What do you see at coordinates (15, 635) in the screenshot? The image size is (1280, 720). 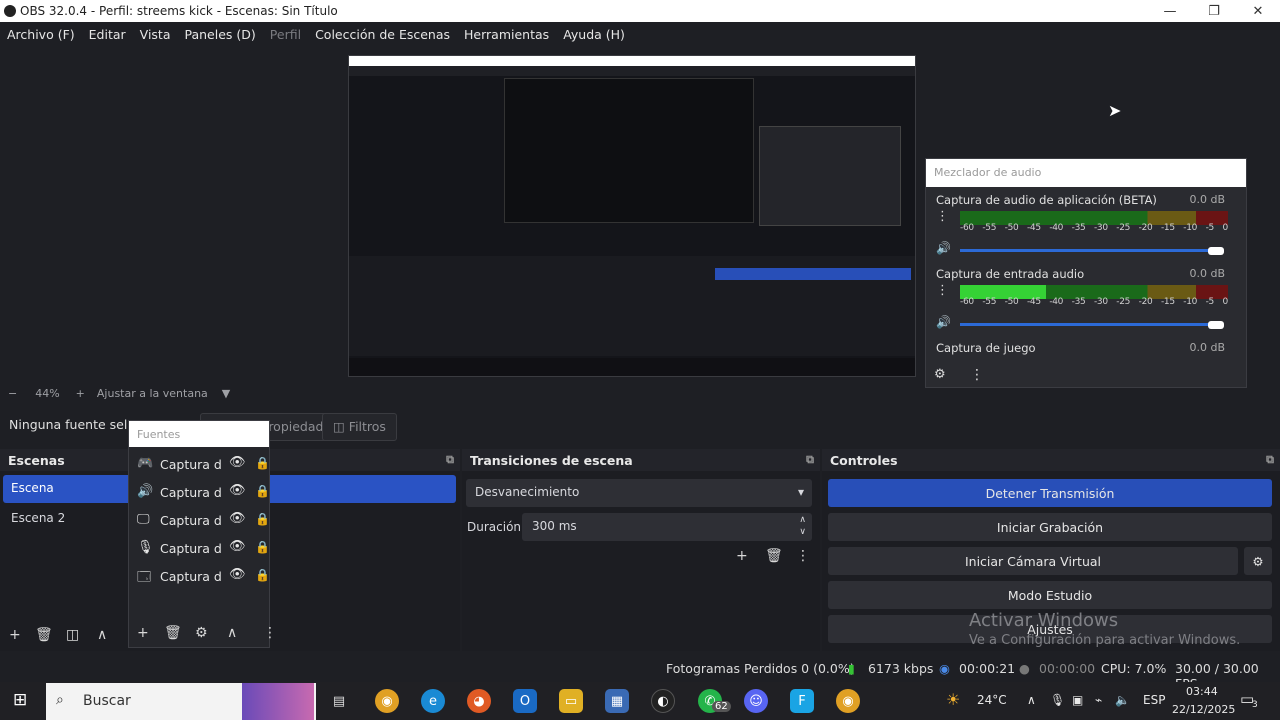 I see `add-scene-icon: +` at bounding box center [15, 635].